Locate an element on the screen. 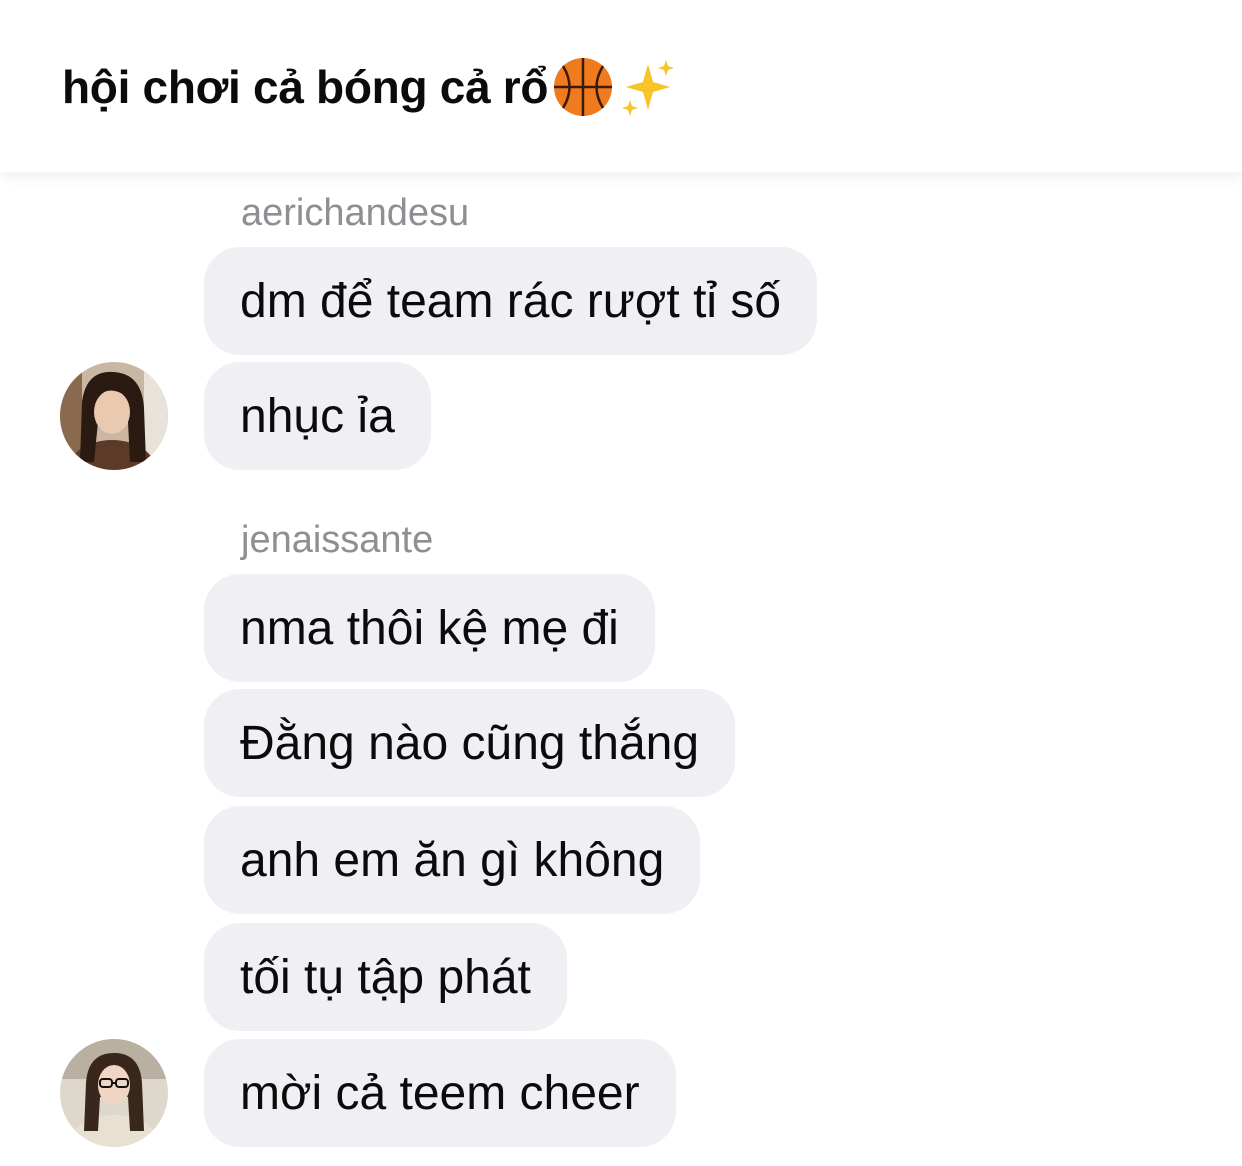  message-text: dm để team rác rượt tỉ số is located at coordinates (511, 301).